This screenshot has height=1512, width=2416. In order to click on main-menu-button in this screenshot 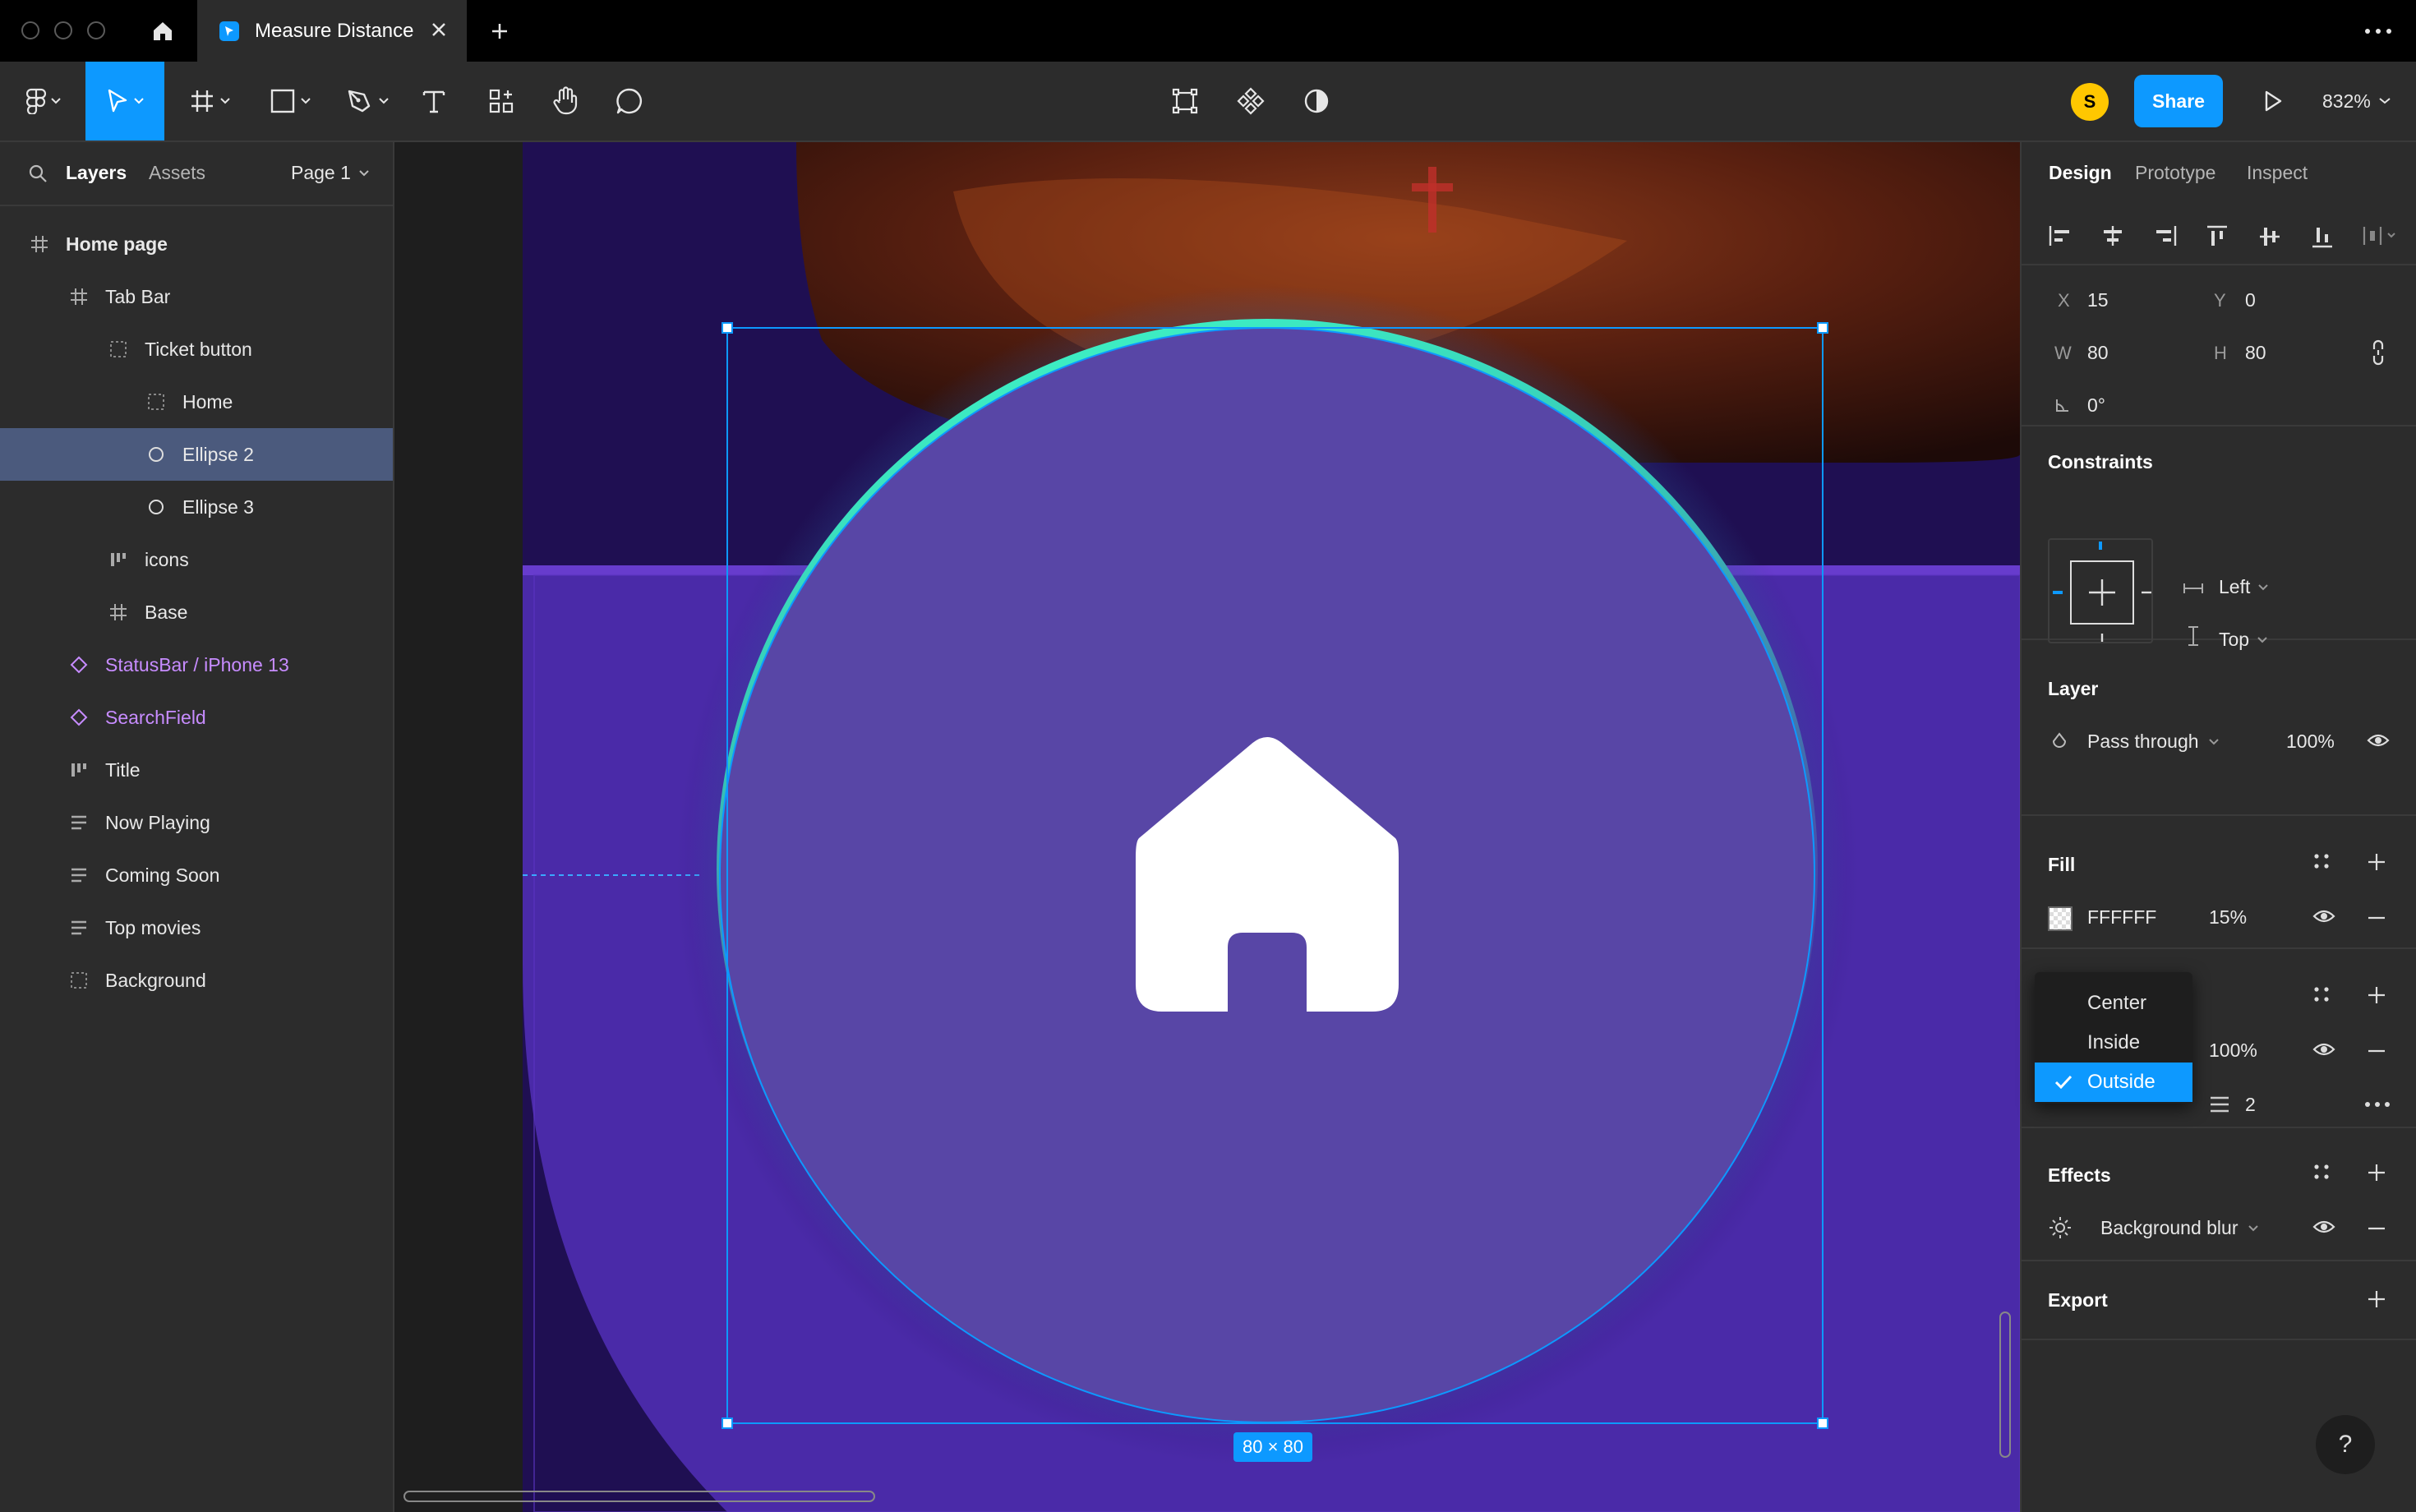, I will do `click(44, 101)`.